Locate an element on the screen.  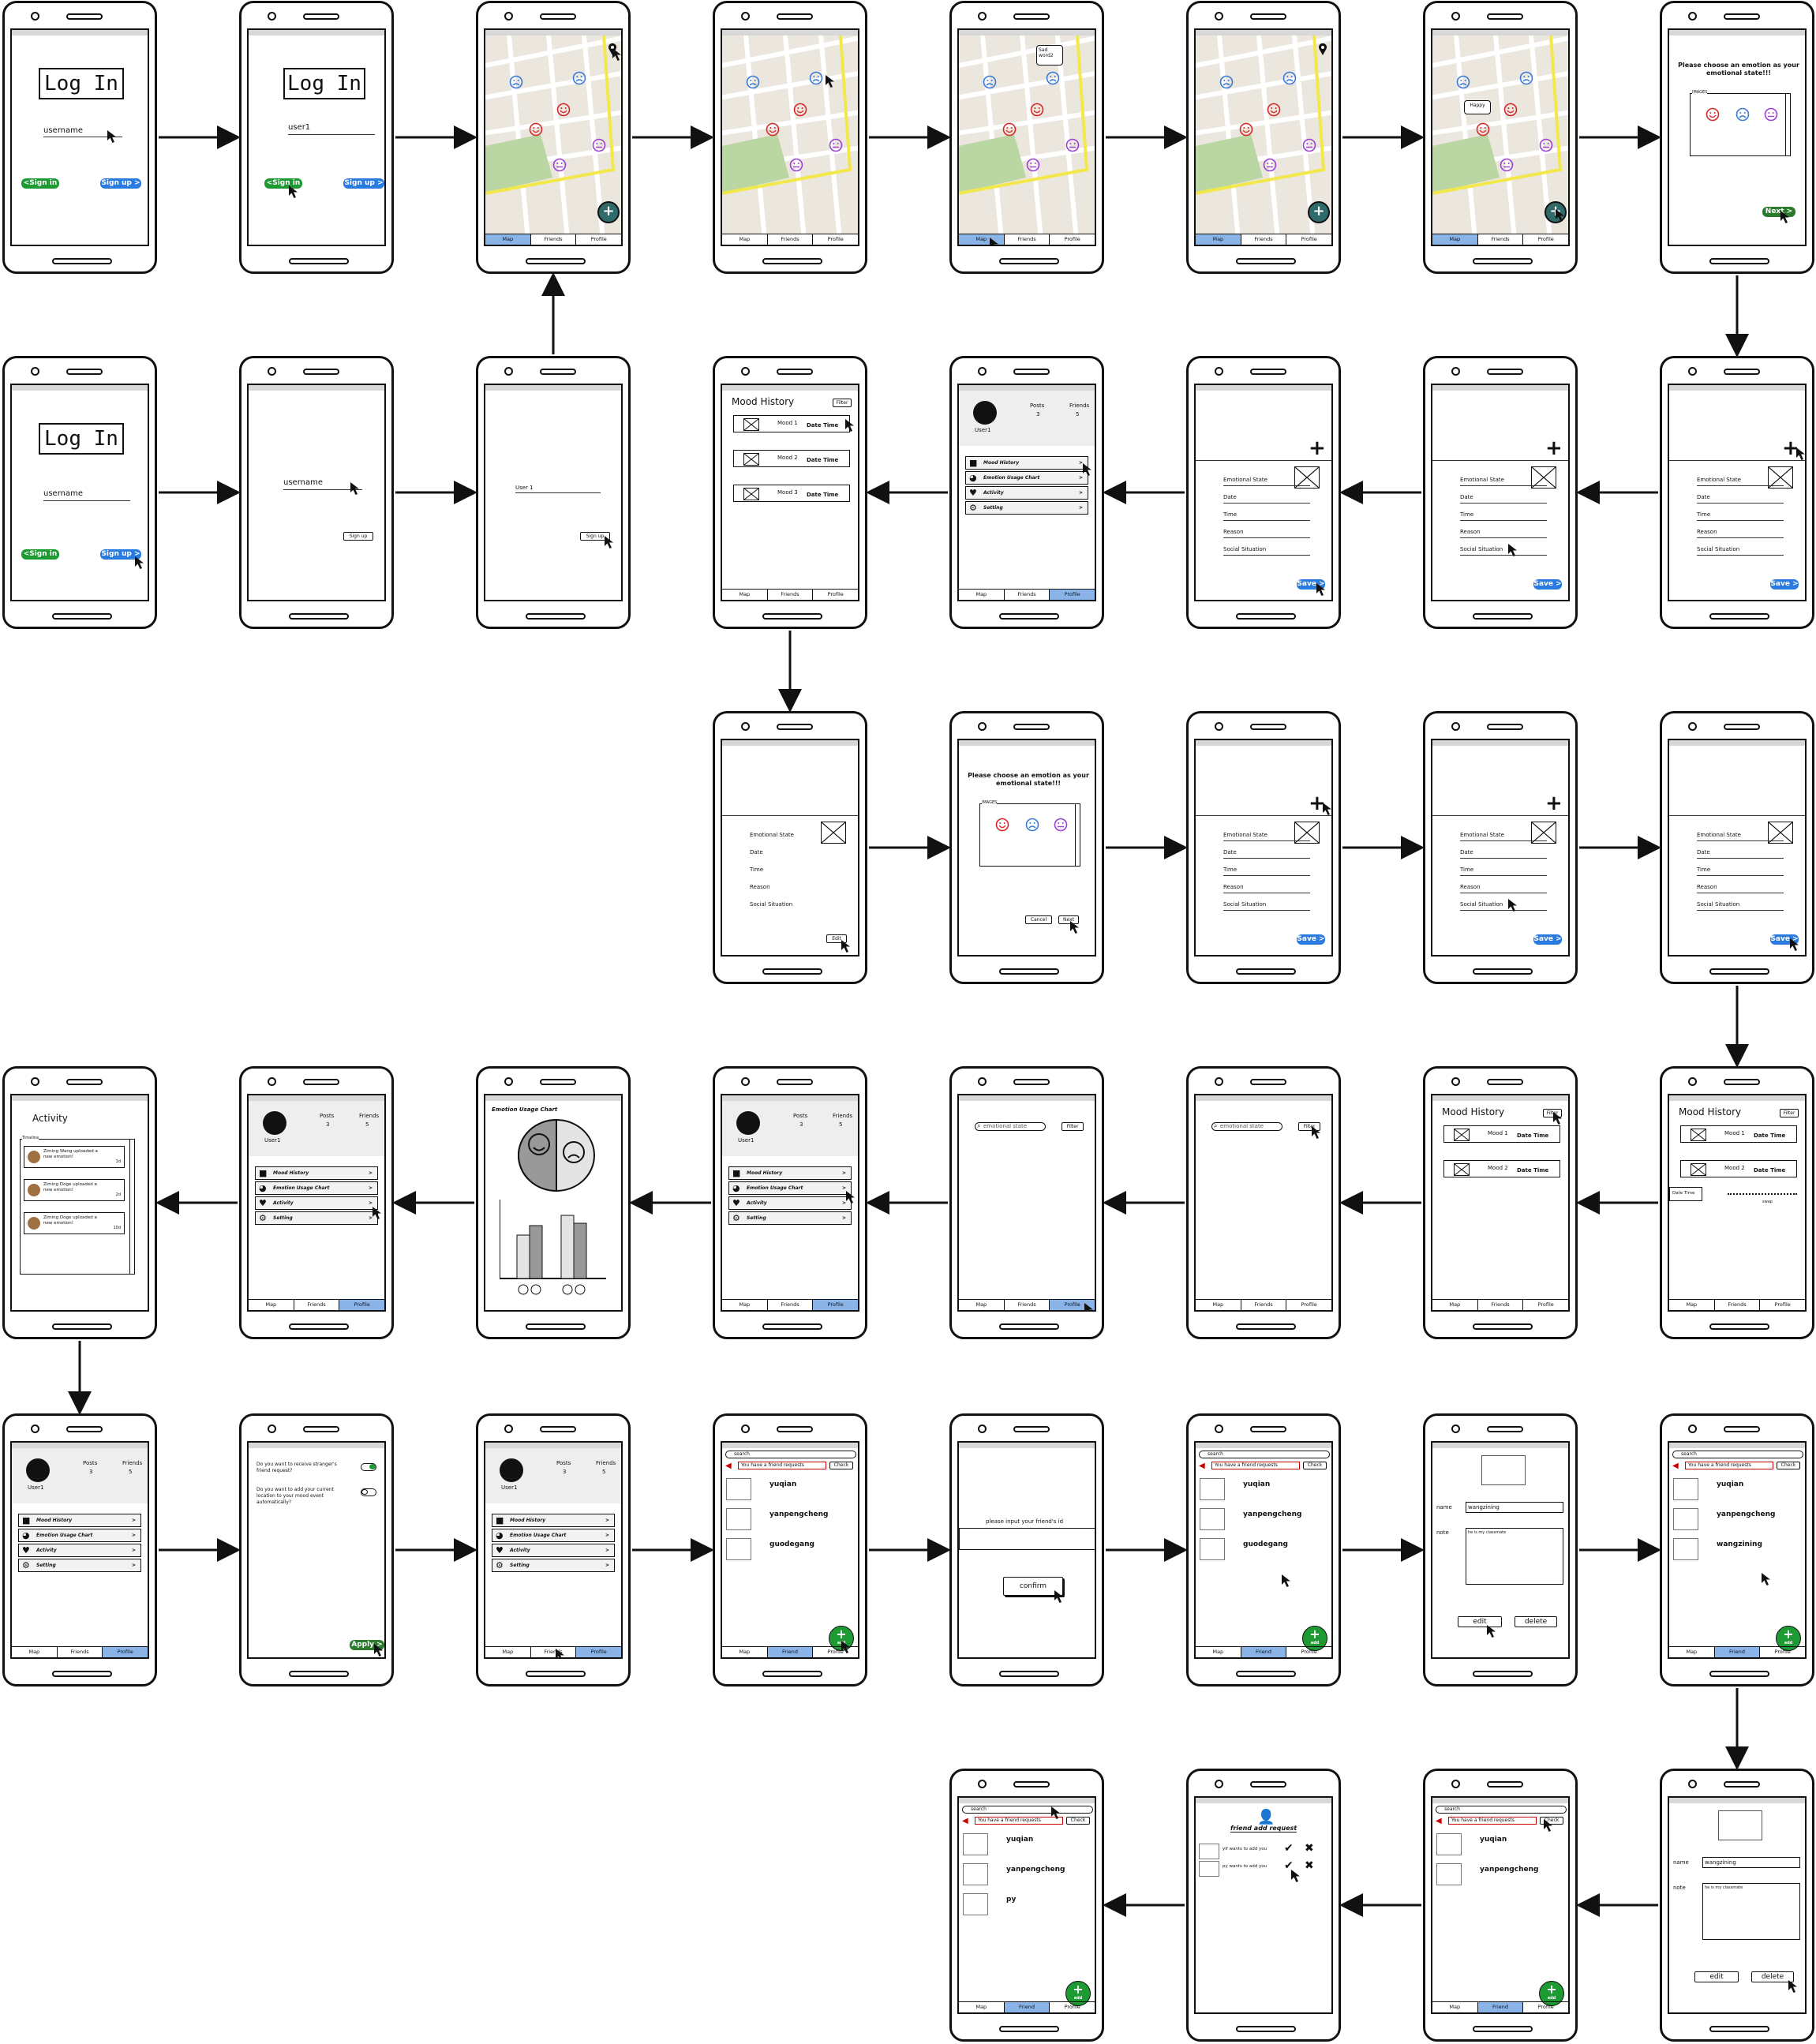
delete-button: delete is located at coordinates (1536, 1621).